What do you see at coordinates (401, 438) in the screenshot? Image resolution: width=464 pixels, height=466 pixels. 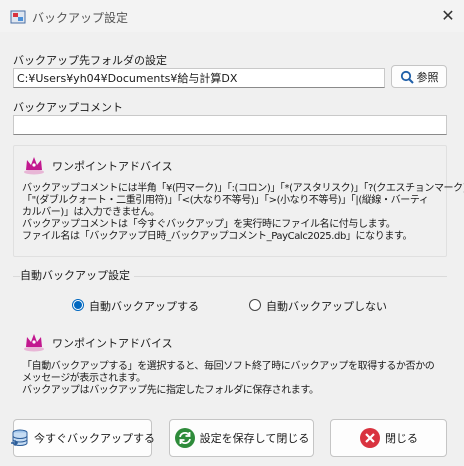 I see `close-label: 閉じる` at bounding box center [401, 438].